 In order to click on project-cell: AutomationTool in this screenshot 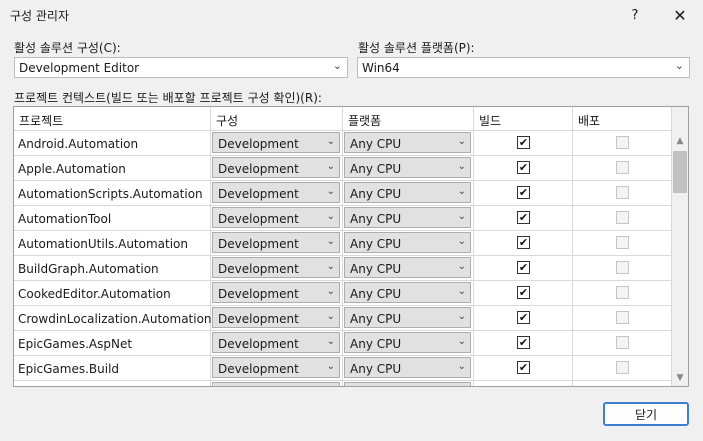, I will do `click(112, 218)`.